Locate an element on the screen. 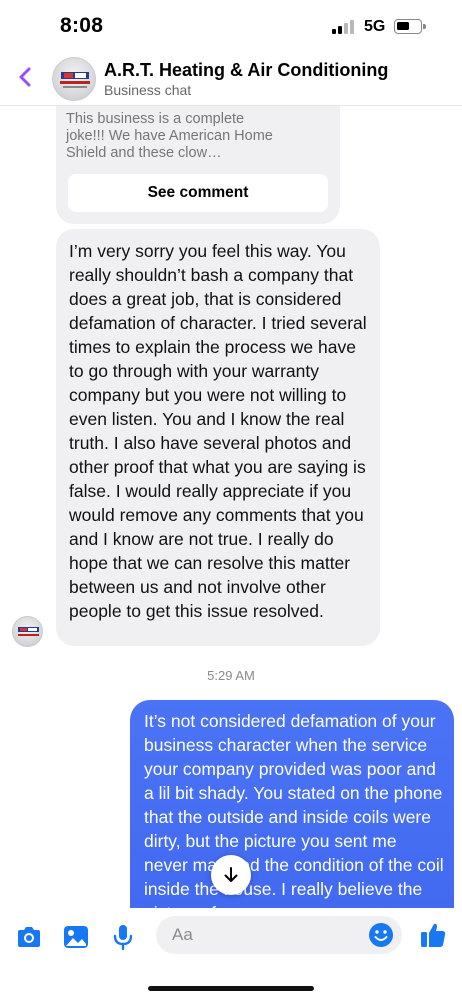 The width and height of the screenshot is (462, 1000). emoji-icon is located at coordinates (381, 935).